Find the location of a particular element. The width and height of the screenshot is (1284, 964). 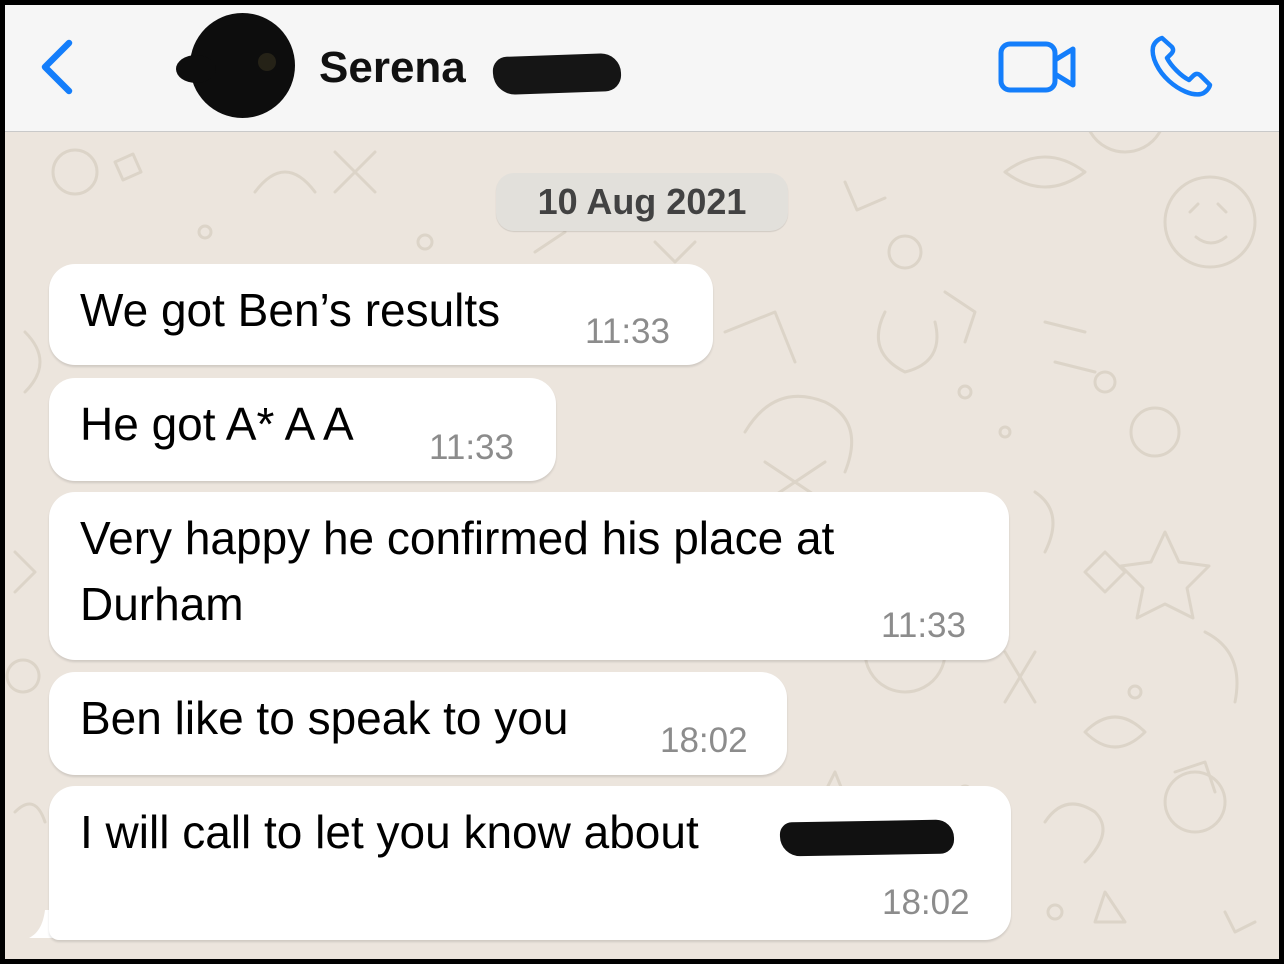

message-text: We got Ben’s results is located at coordinates (290, 310).